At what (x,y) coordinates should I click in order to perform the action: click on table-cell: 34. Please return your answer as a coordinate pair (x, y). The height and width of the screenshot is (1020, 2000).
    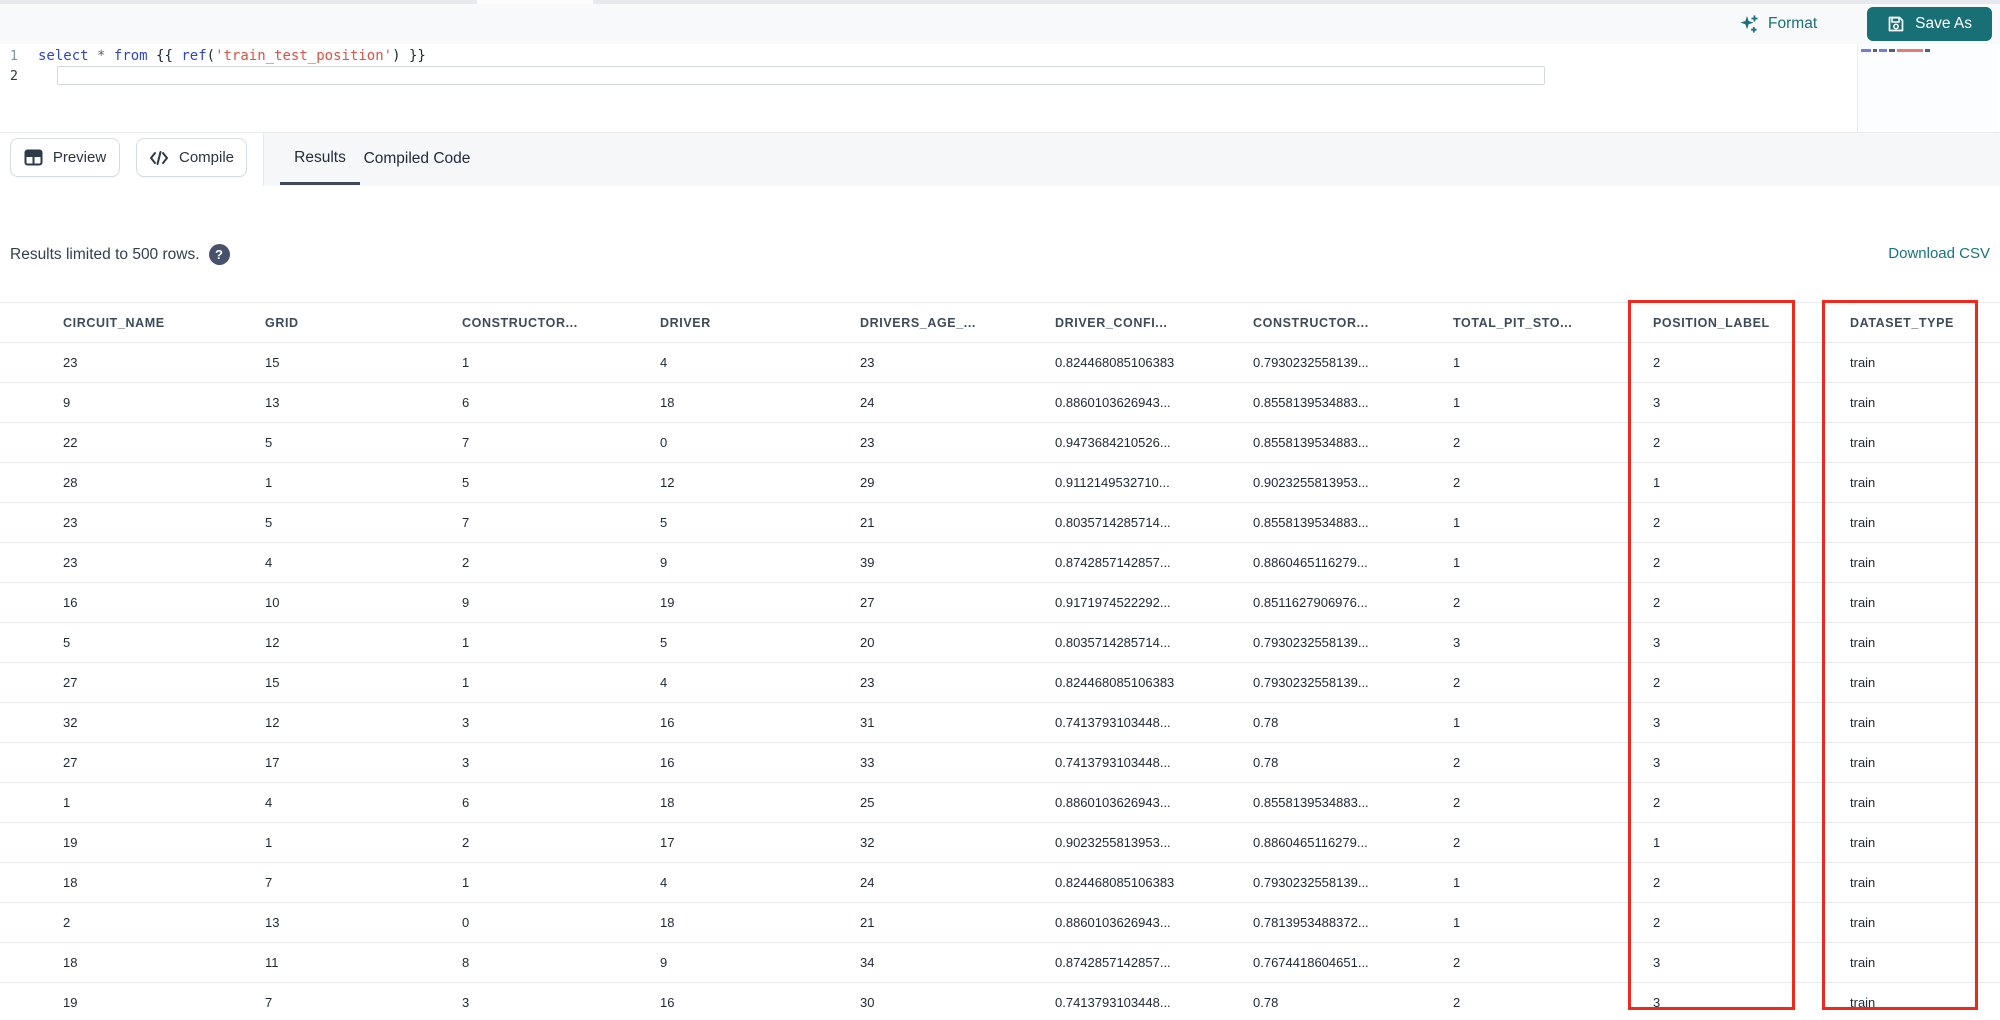
    Looking at the image, I should click on (867, 962).